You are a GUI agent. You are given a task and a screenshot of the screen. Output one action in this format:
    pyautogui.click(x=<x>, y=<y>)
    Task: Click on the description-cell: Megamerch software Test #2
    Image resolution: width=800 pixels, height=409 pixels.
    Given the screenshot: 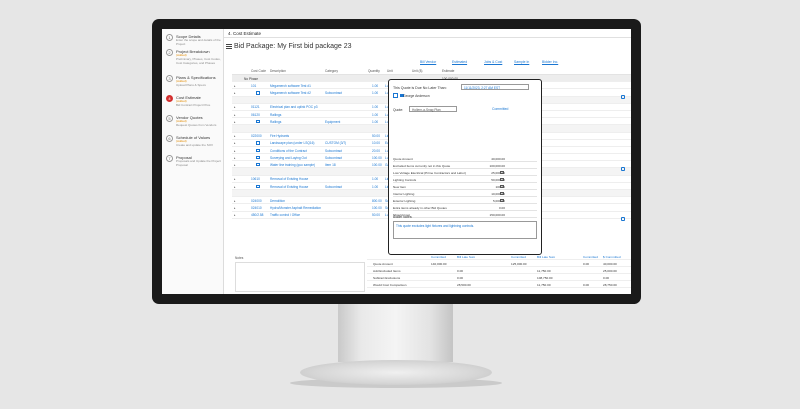 What is the action you would take?
    pyautogui.click(x=290, y=93)
    